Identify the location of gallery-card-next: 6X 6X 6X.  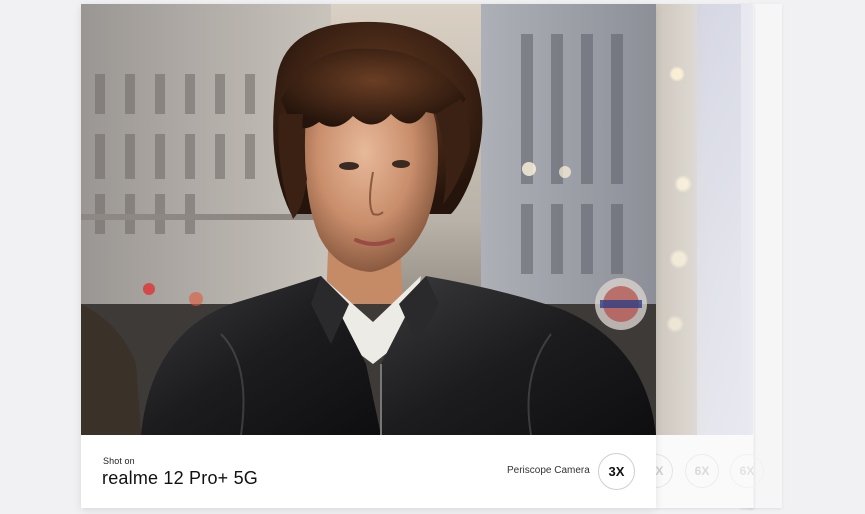
(701, 256).